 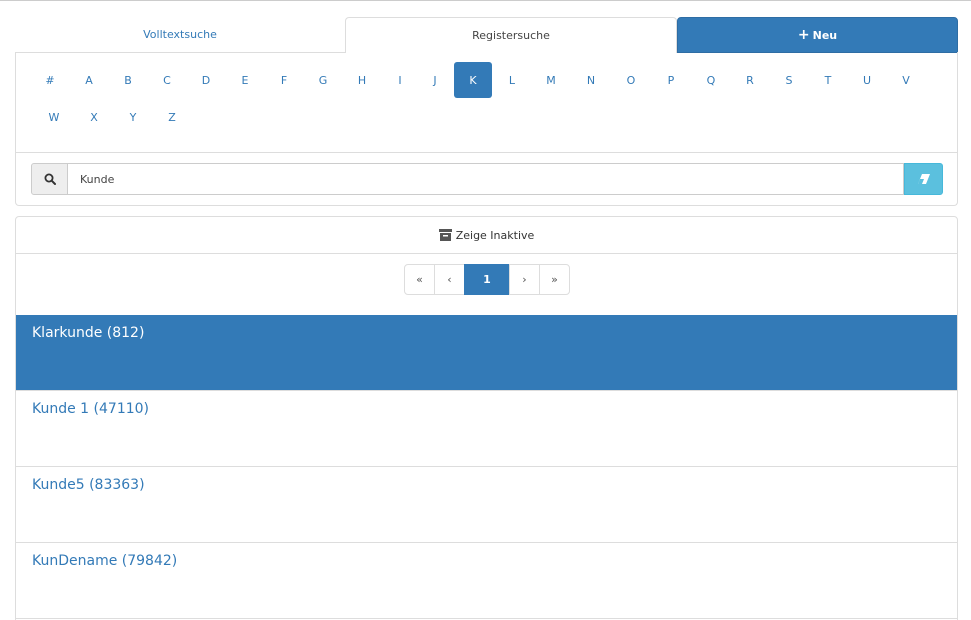 I want to click on page-current-button: 1, so click(x=487, y=279).